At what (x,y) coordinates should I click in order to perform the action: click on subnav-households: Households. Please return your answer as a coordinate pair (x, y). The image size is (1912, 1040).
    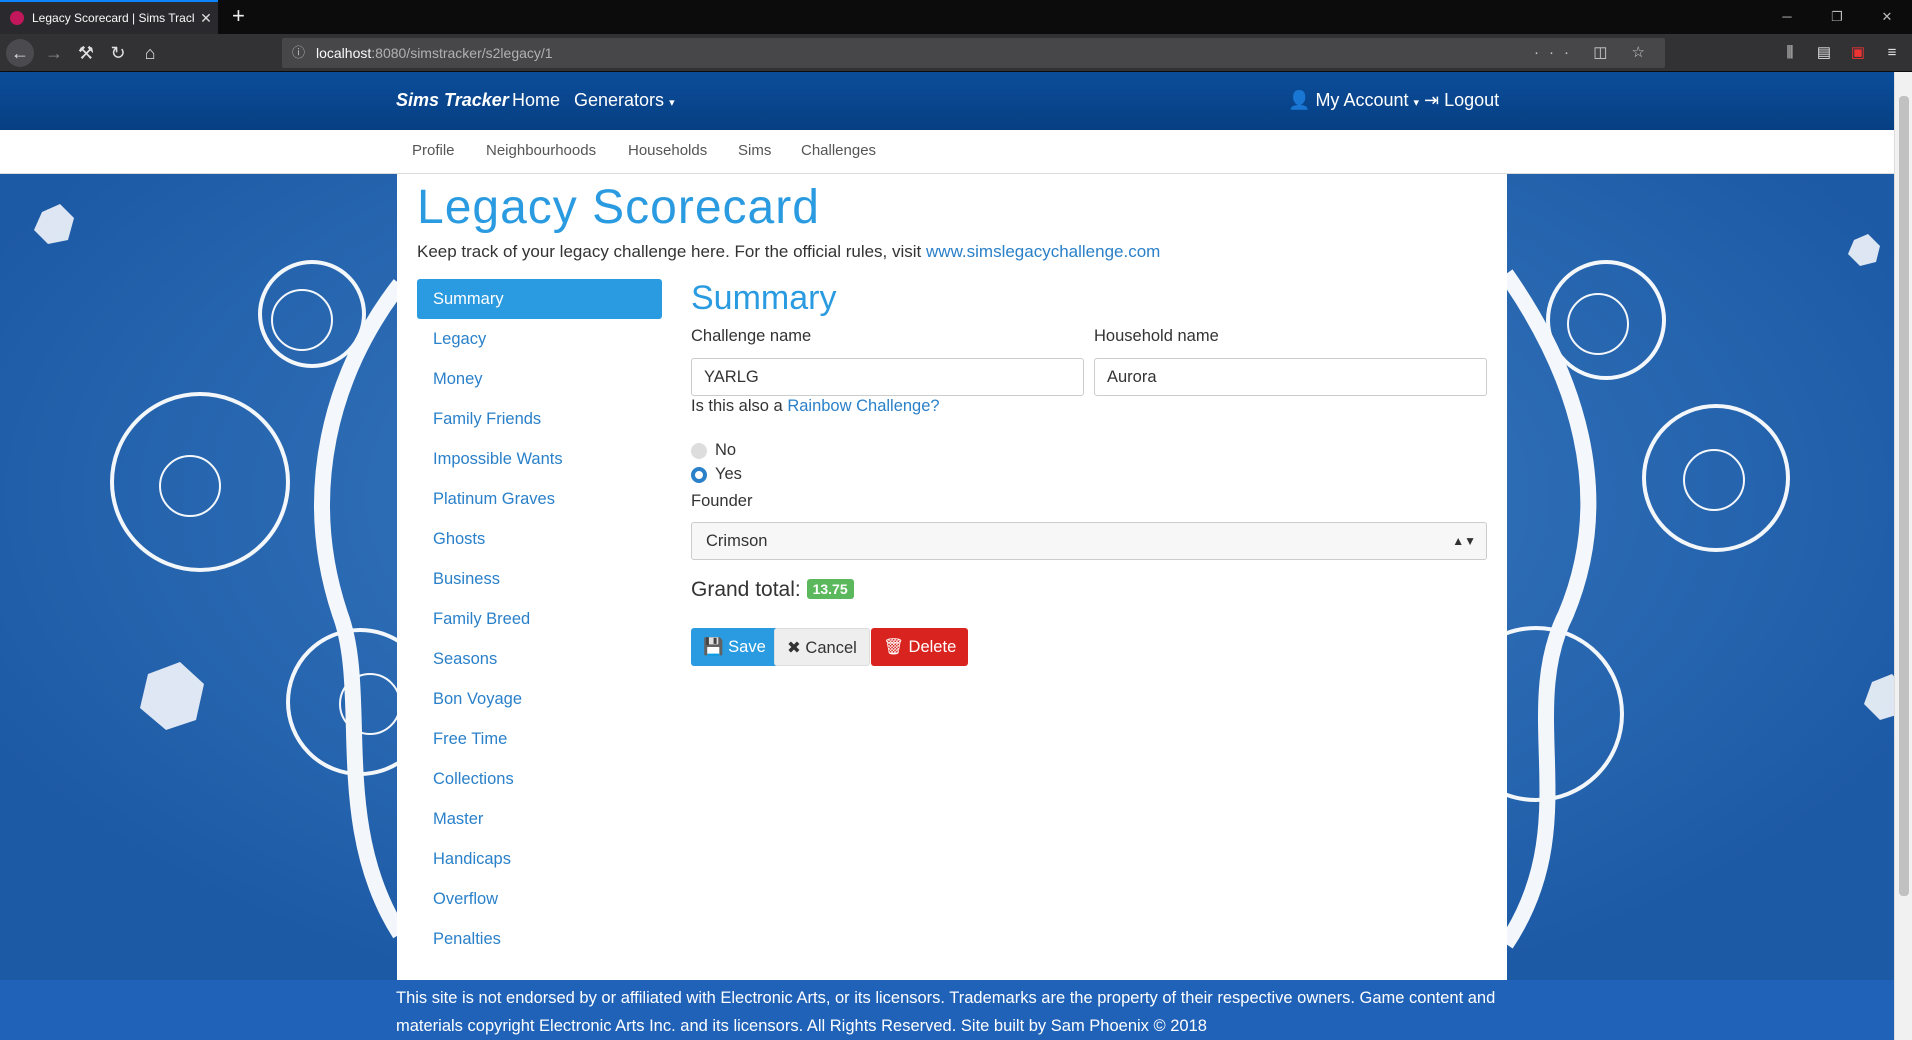
    Looking at the image, I should click on (667, 150).